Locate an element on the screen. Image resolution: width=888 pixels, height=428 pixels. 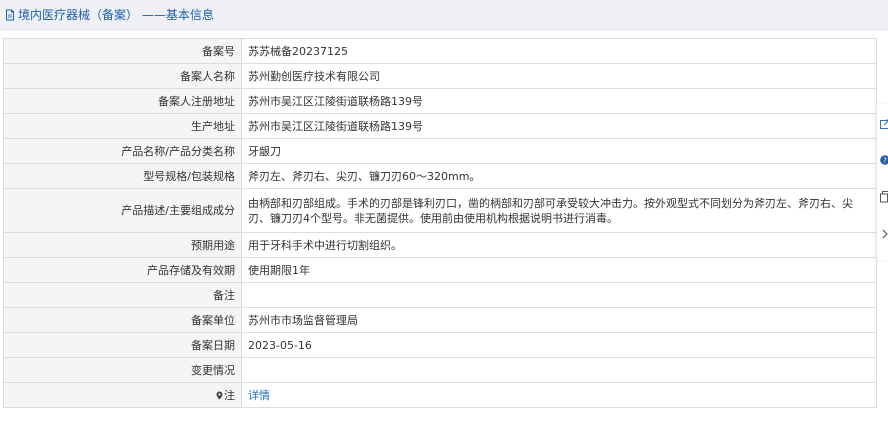
field-value-cell: 详情 is located at coordinates (559, 395).